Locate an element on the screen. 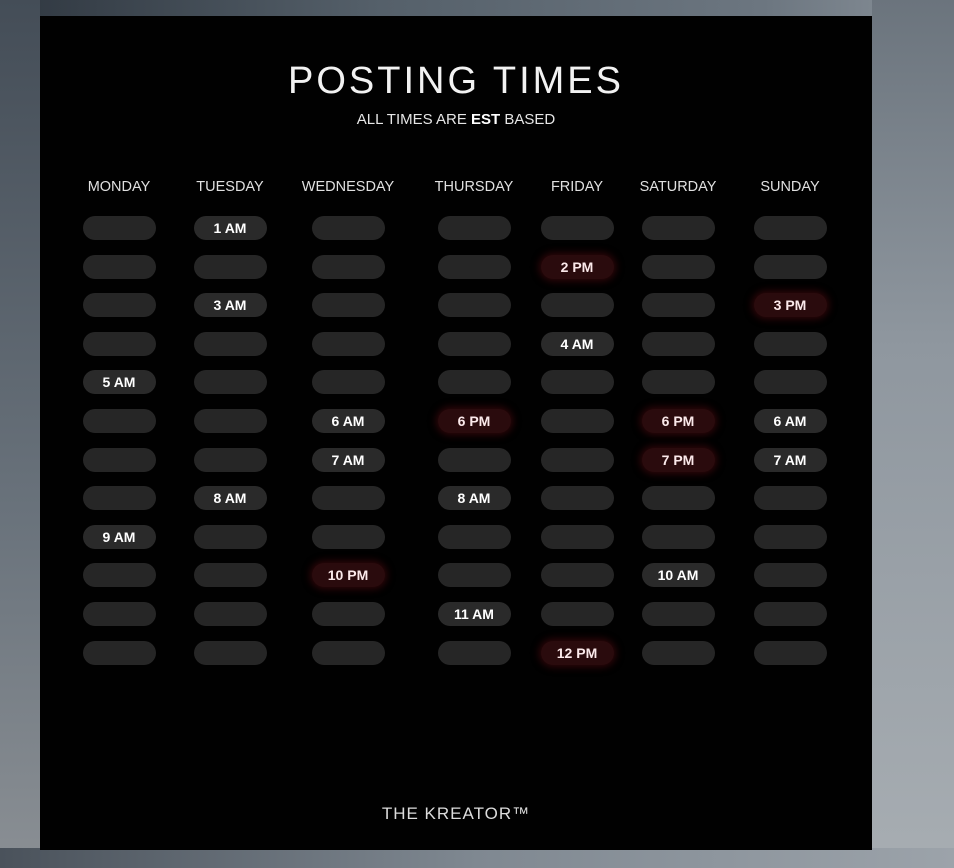  time-slot: 10 PM is located at coordinates (348, 575).